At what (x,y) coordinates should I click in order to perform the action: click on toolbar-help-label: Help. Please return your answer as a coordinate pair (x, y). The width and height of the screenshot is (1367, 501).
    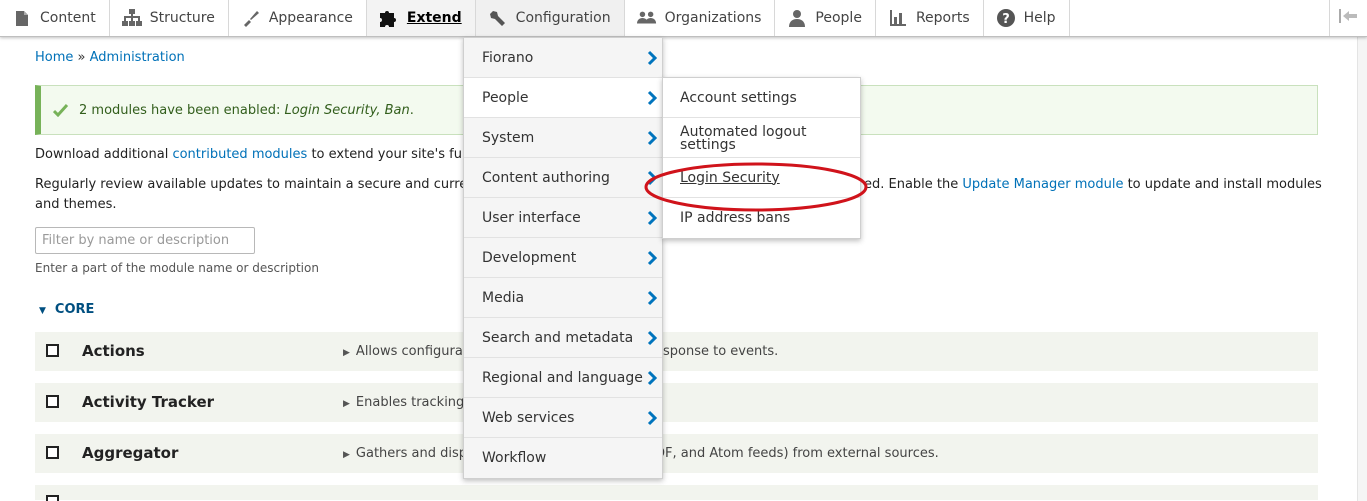
    Looking at the image, I should click on (1039, 18).